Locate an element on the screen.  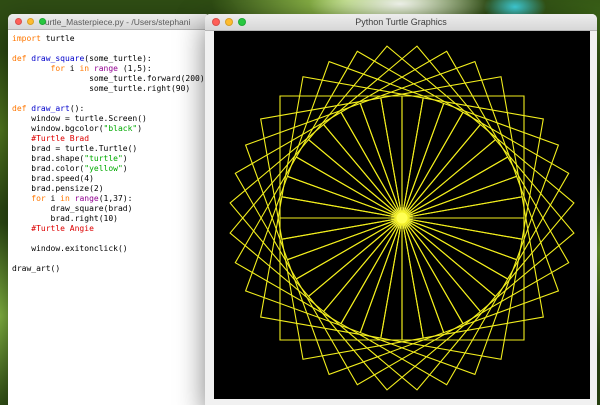
code-line: window.bgcolor("black") is located at coordinates (77, 128).